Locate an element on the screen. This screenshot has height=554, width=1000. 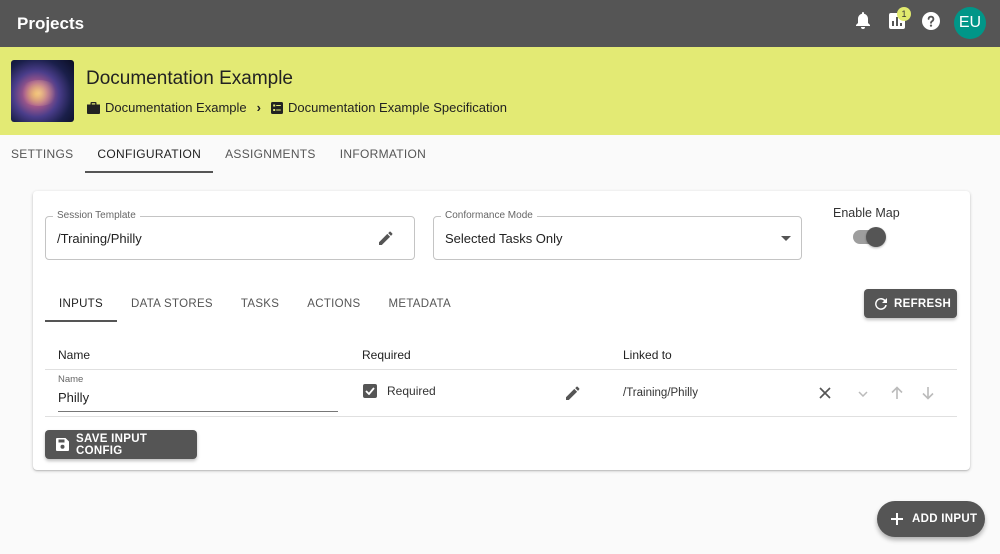
table-row-divider is located at coordinates (501, 416).